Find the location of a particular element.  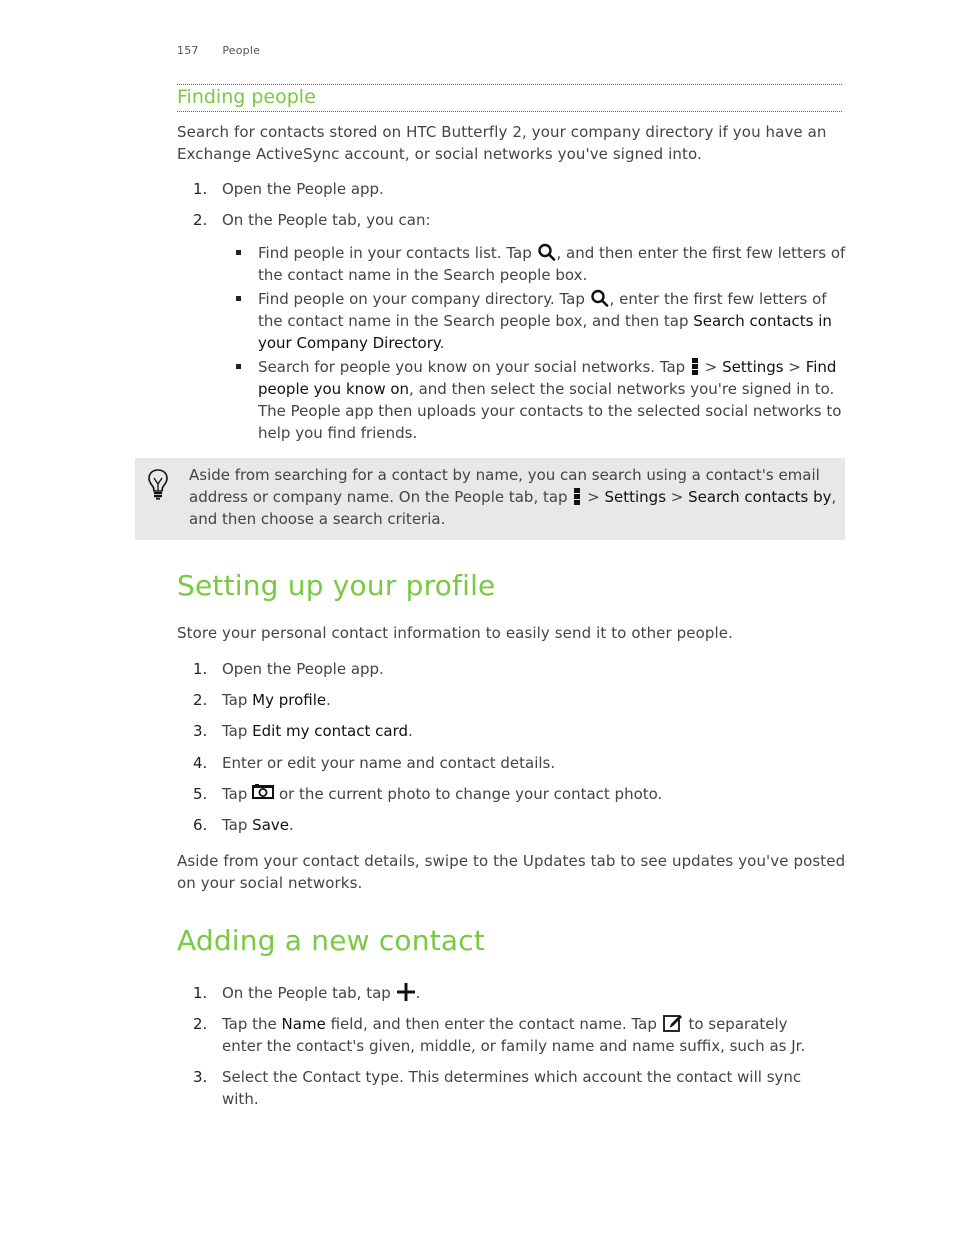

lightbulb-icon is located at coordinates (158, 484).